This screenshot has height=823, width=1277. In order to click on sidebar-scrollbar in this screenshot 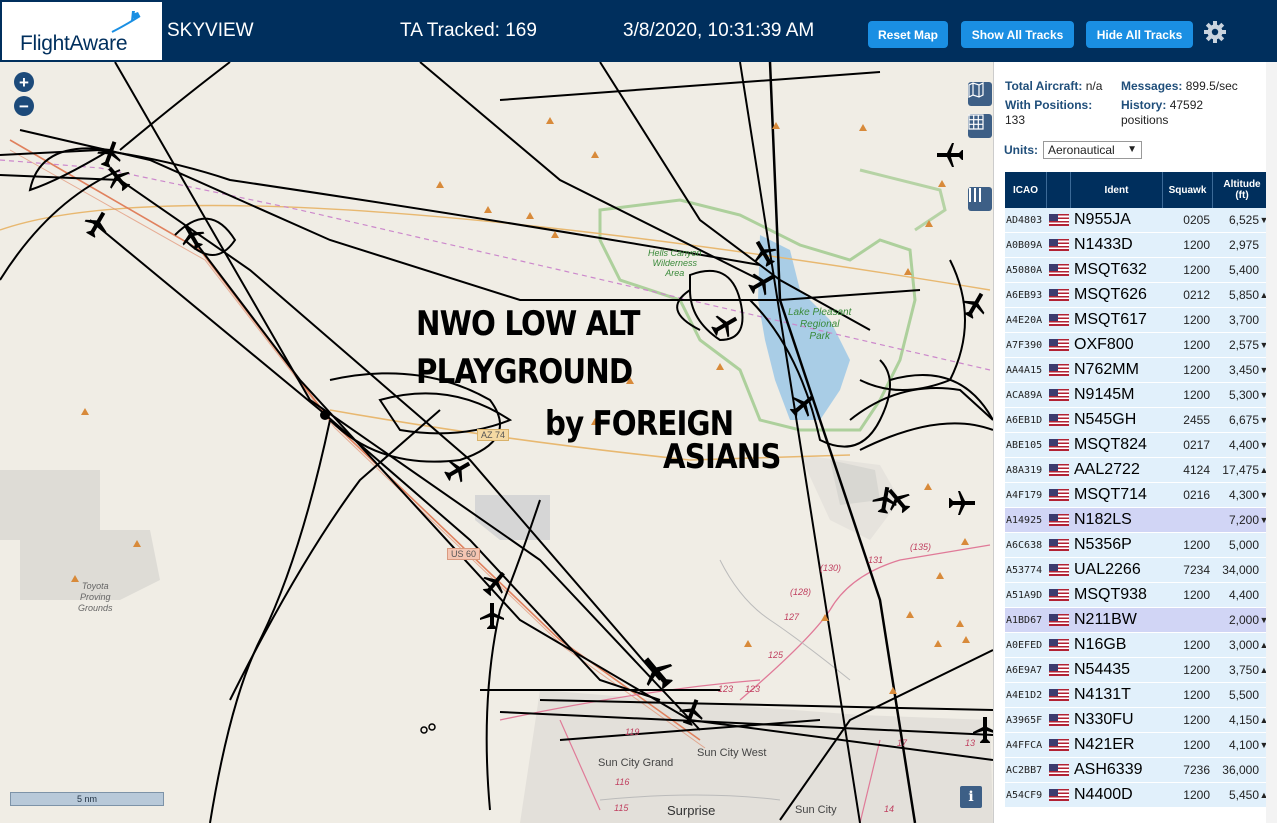, I will do `click(1271, 442)`.